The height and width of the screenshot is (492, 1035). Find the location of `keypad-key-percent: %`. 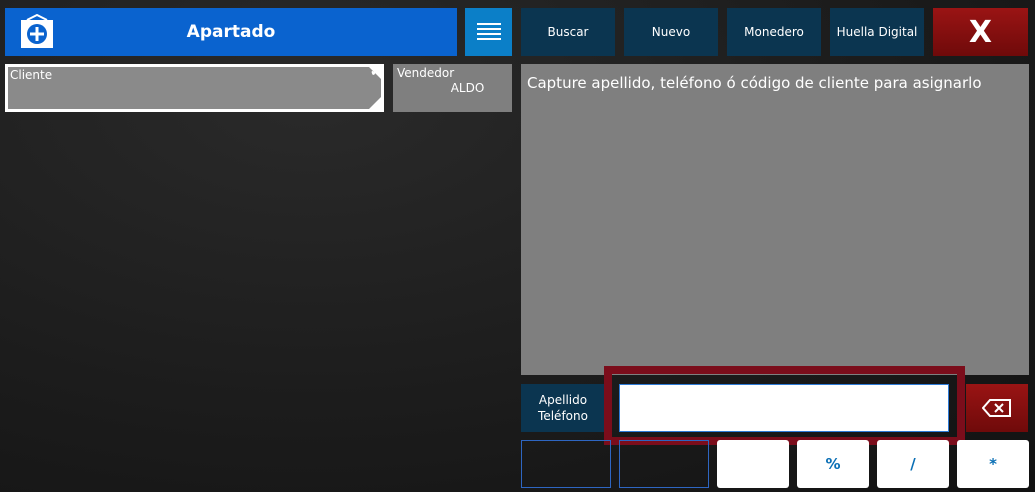

keypad-key-percent: % is located at coordinates (833, 464).